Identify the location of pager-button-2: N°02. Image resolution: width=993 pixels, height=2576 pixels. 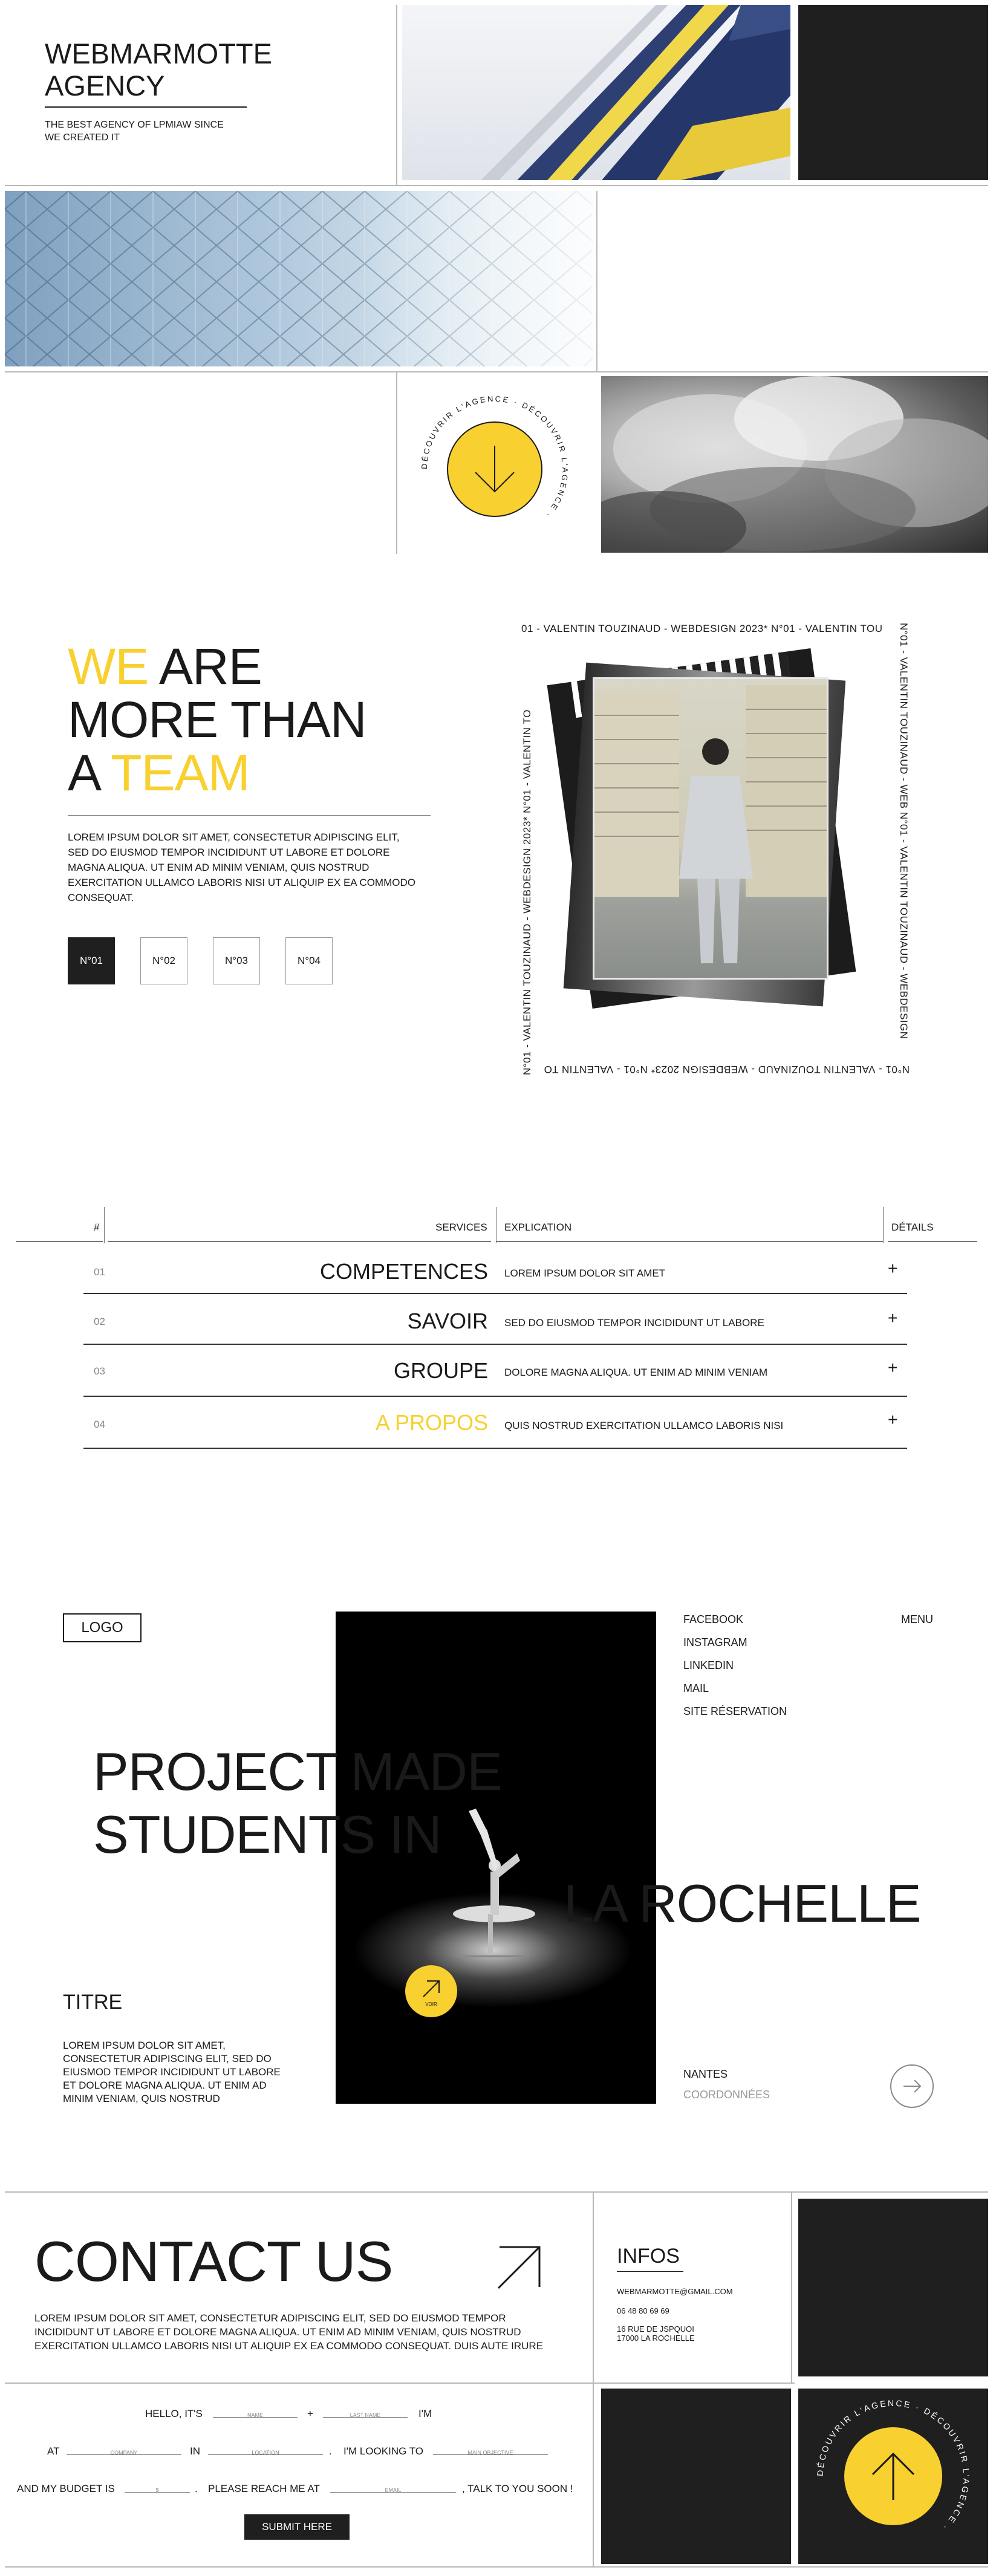
(163, 961).